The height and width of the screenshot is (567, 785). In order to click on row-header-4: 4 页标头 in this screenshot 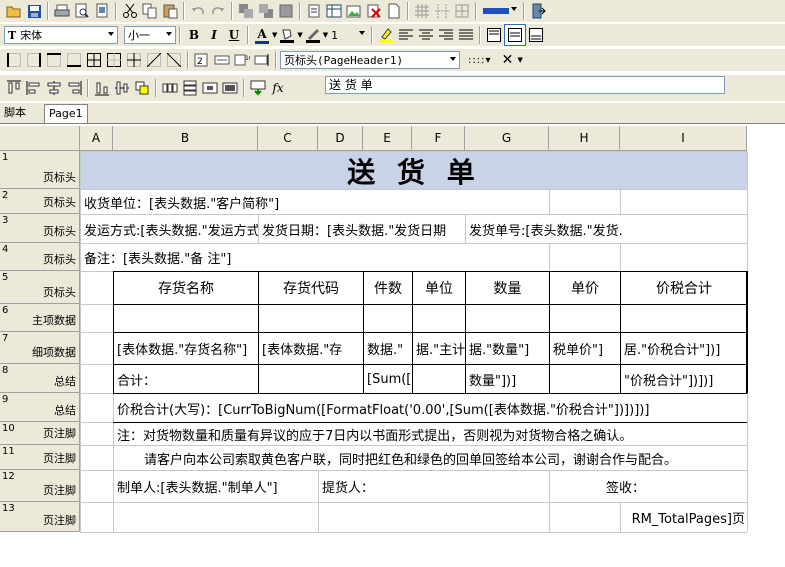, I will do `click(40, 257)`.